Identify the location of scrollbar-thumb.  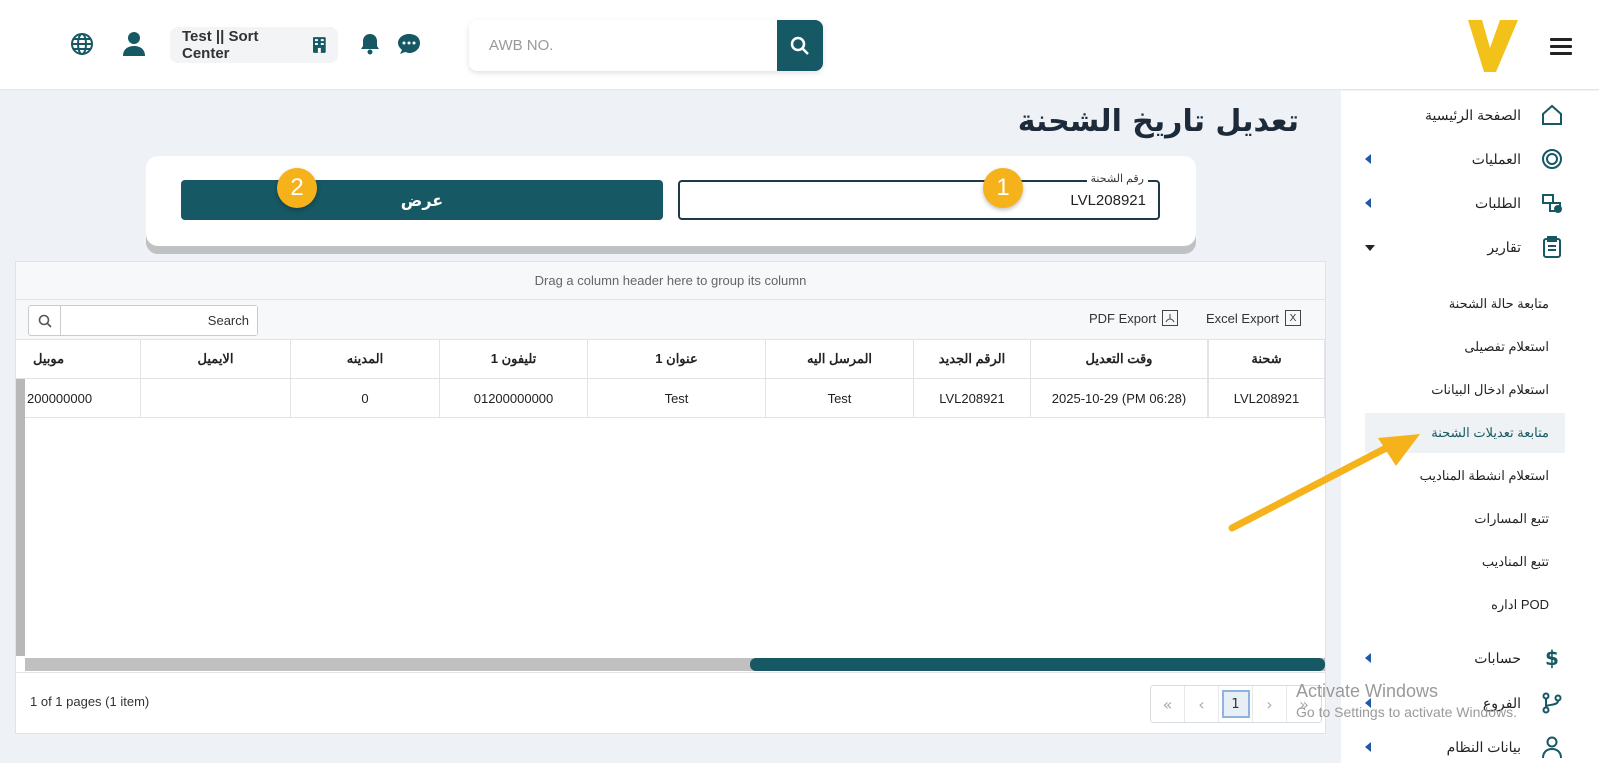
(1037, 664).